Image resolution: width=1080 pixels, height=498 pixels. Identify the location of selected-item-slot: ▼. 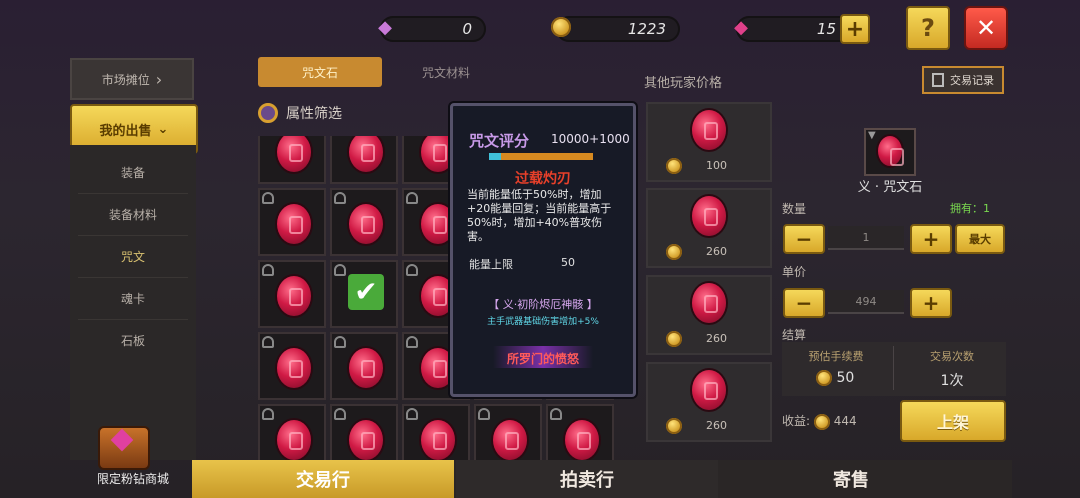
(890, 152).